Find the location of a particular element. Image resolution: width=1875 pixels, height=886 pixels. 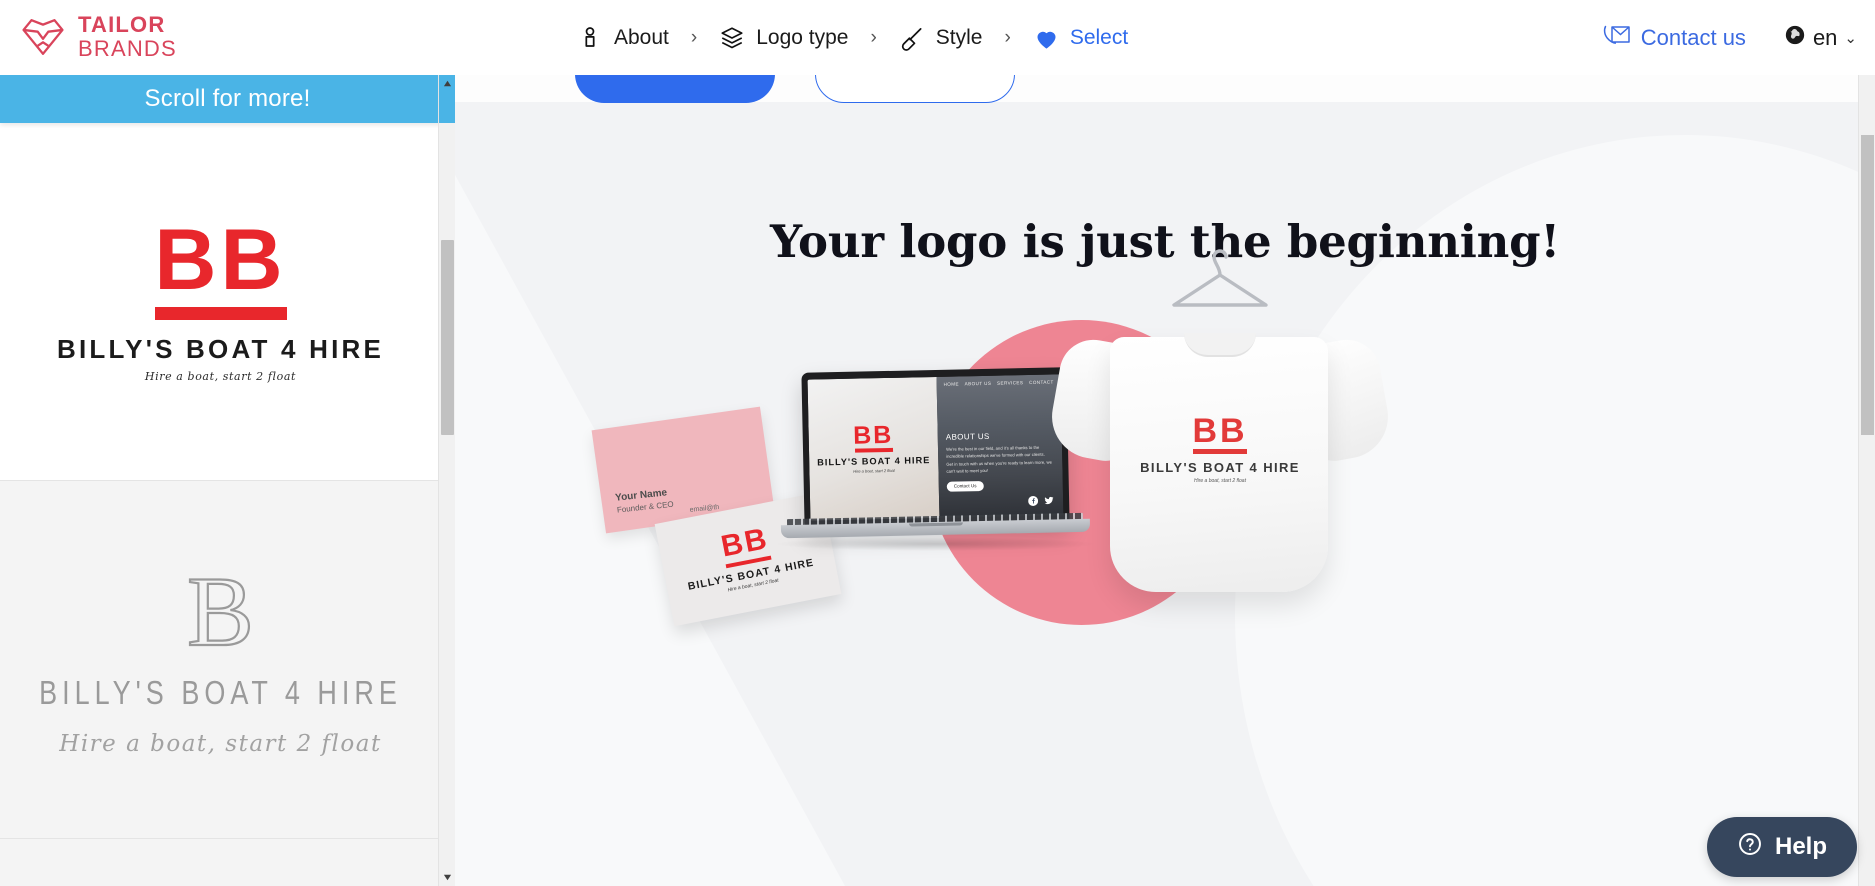

sidebar-scrollbar is located at coordinates (446, 480).